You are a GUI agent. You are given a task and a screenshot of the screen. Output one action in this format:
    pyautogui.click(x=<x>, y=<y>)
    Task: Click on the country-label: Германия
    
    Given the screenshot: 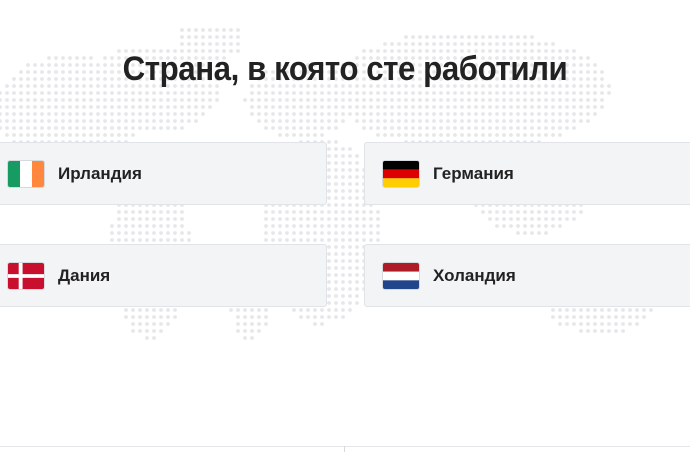 What is the action you would take?
    pyautogui.click(x=473, y=173)
    